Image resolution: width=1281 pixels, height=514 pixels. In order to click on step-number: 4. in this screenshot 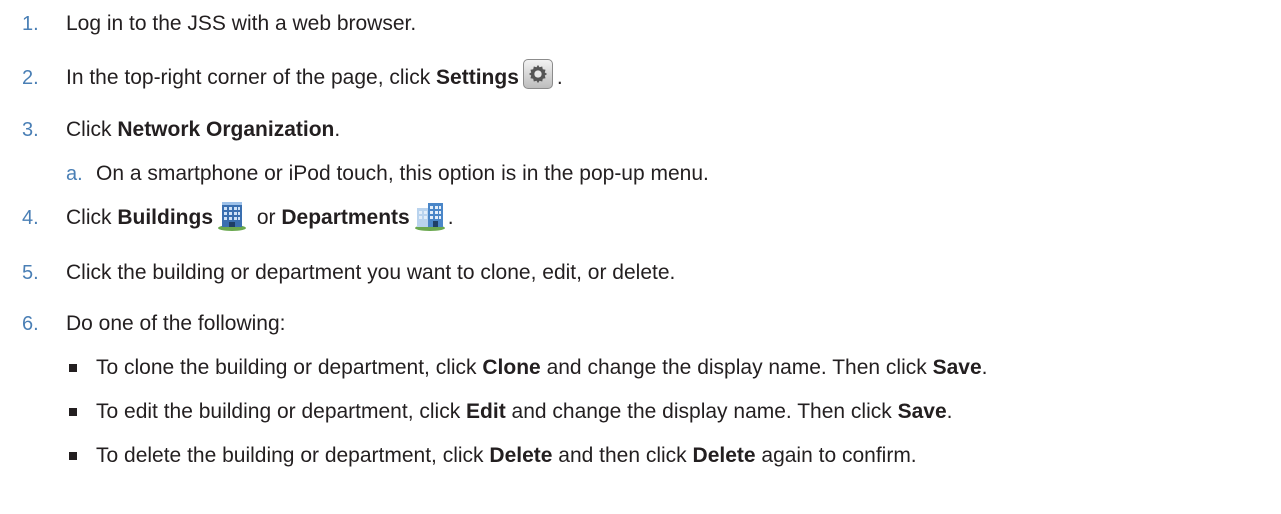, I will do `click(30, 217)`.